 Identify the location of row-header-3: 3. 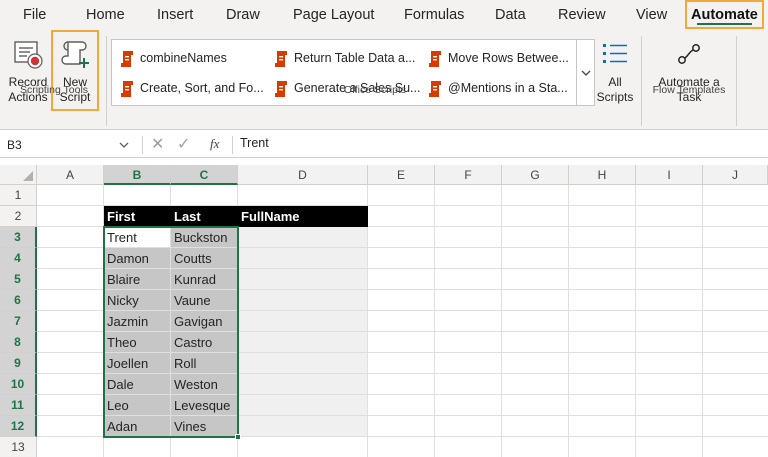
(18, 237).